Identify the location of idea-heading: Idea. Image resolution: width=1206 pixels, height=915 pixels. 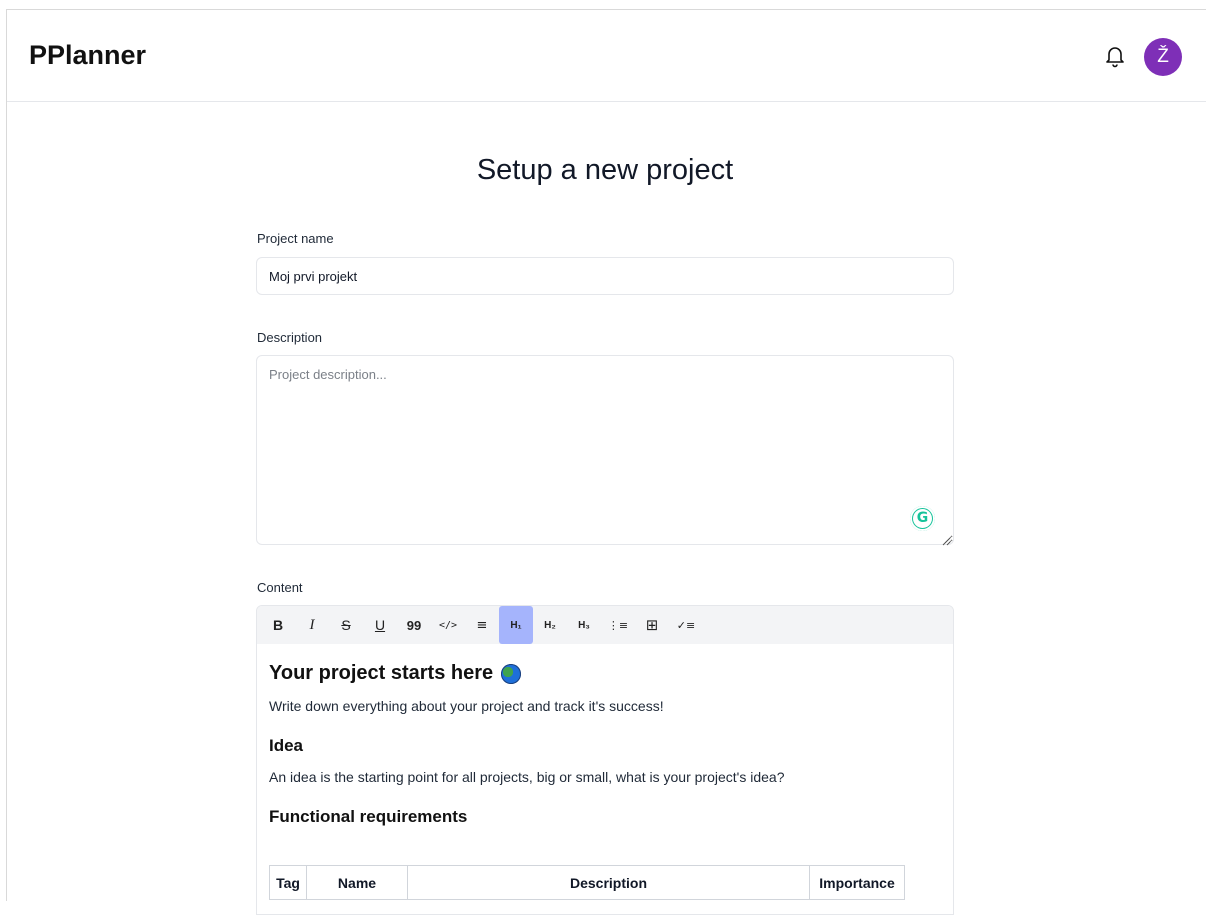
(286, 745).